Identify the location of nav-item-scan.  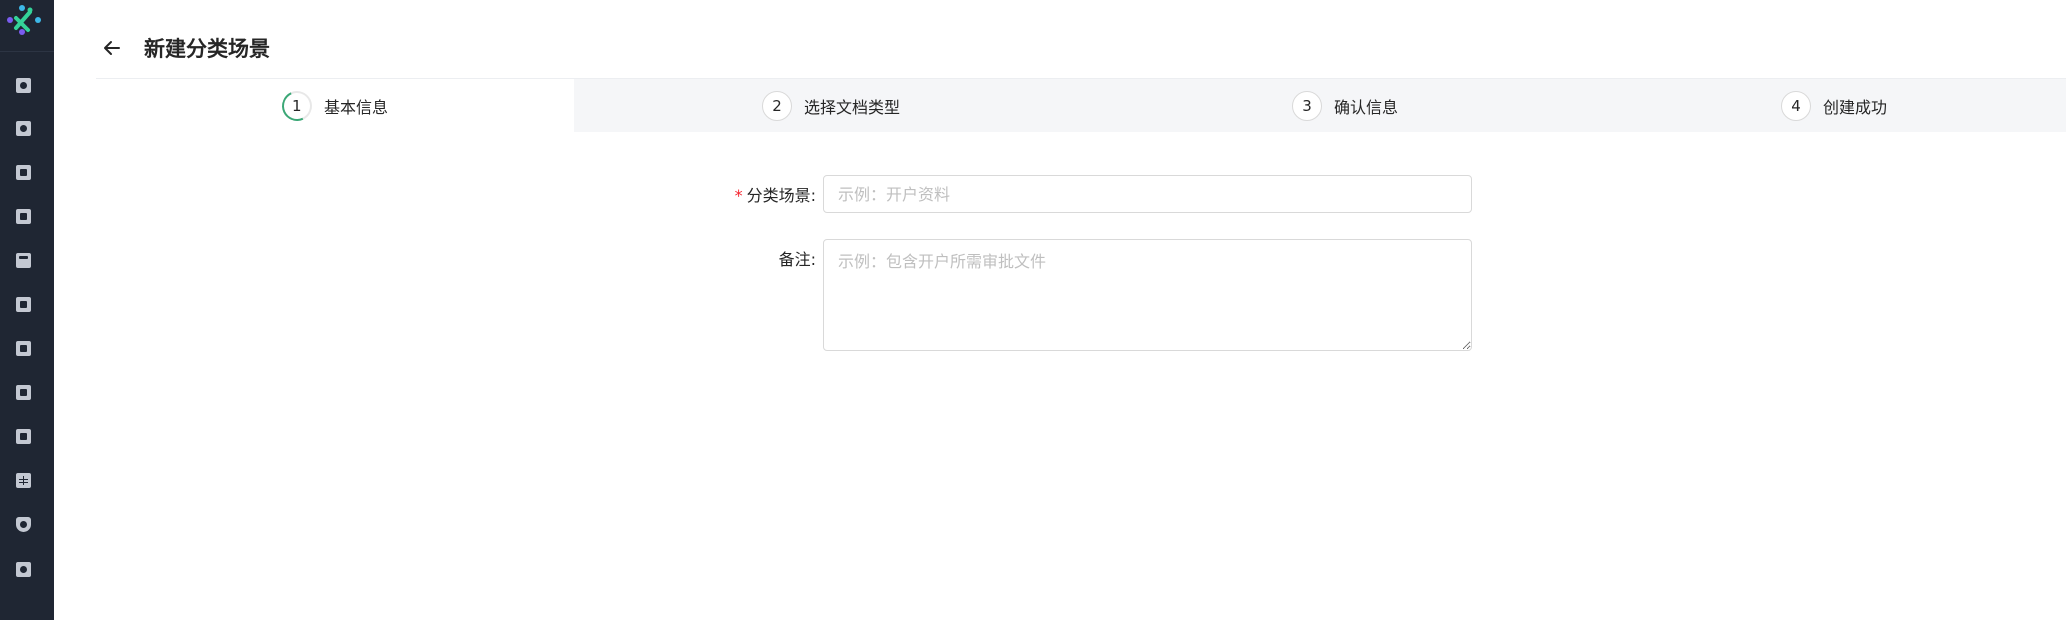
(23, 216).